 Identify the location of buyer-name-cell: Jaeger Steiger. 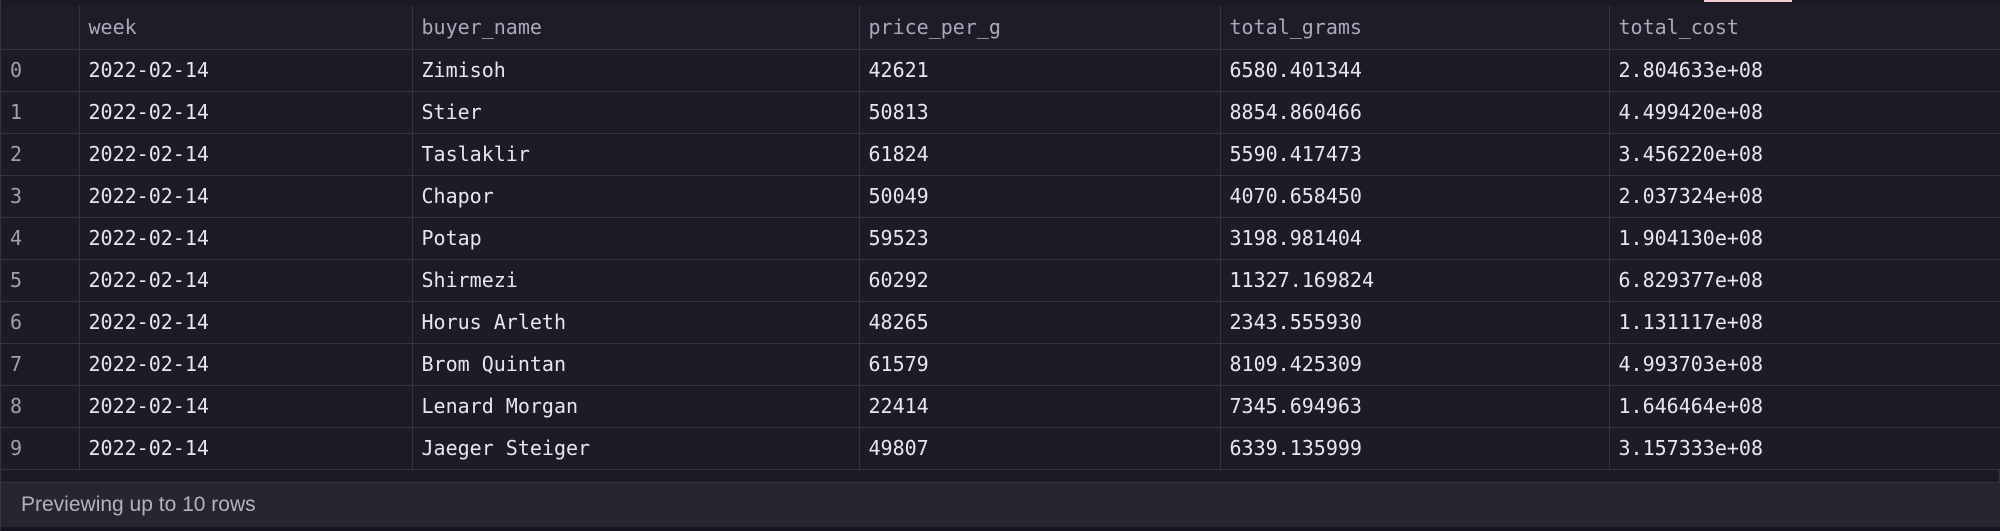
(636, 448).